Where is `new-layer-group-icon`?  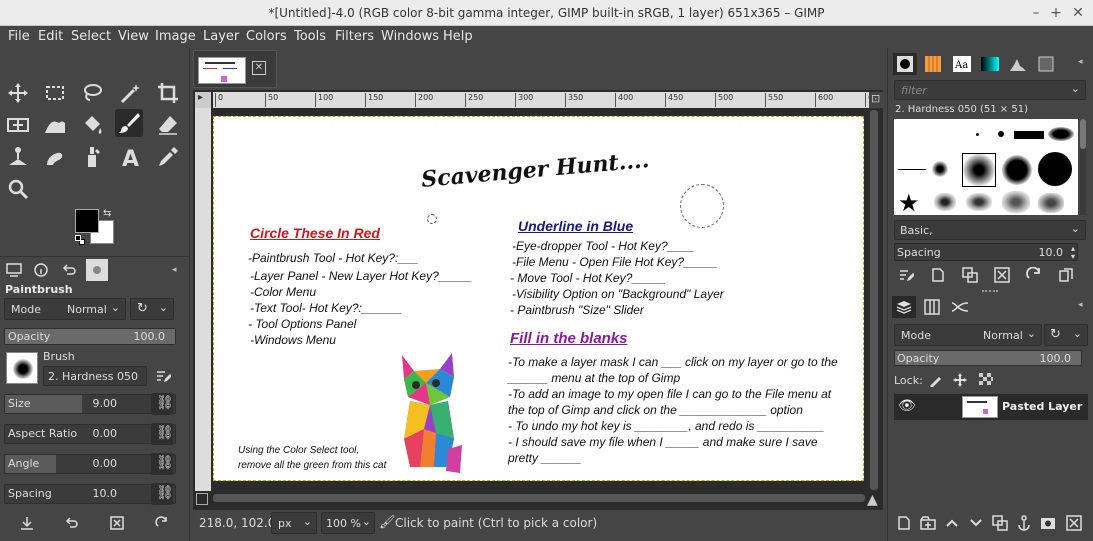
new-layer-group-icon is located at coordinates (928, 523).